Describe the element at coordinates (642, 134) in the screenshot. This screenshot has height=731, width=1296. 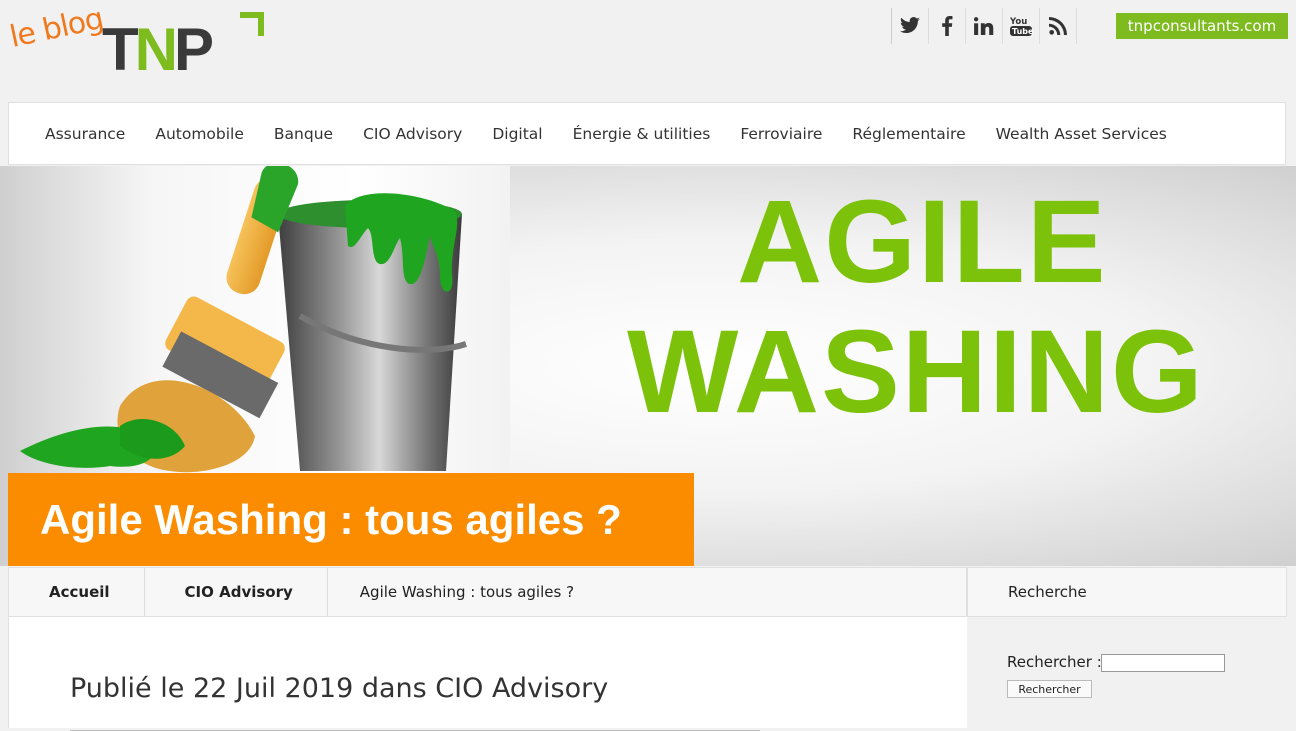
I see `nav-item-energie: Énergie & utilities` at that location.